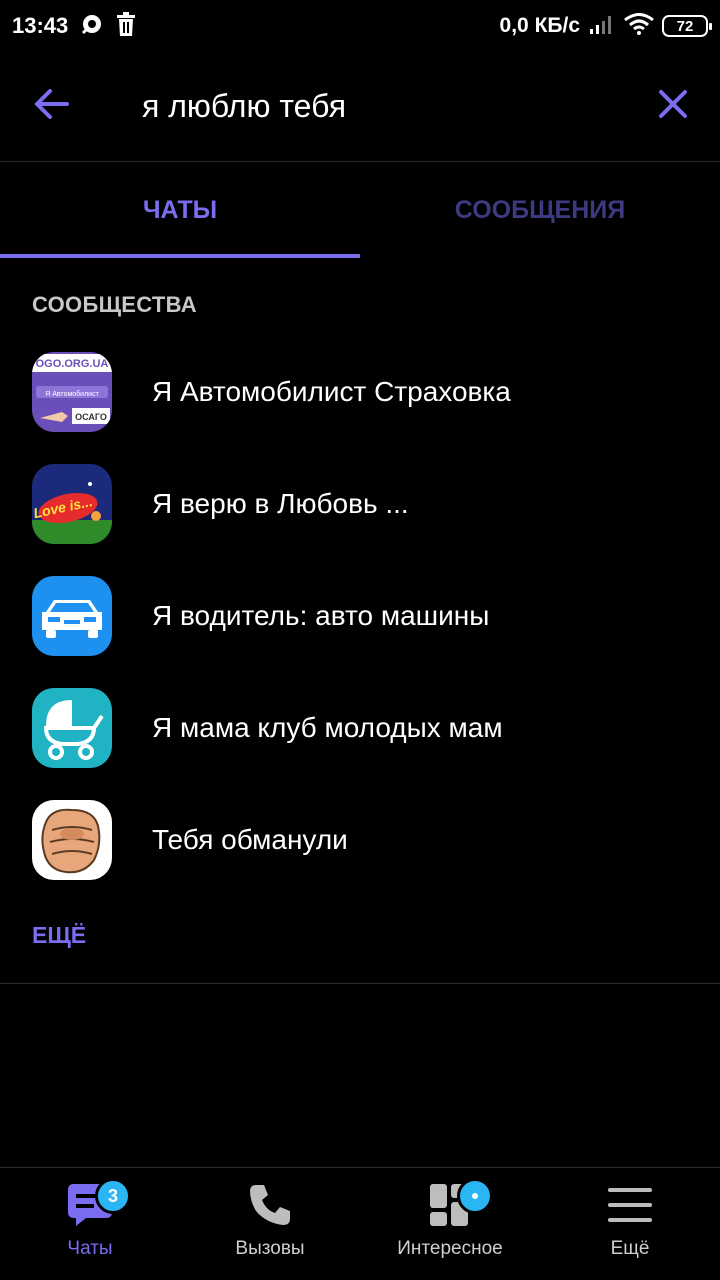 The width and height of the screenshot is (720, 1280). What do you see at coordinates (630, 1248) in the screenshot?
I see `nav-label: Ещё` at bounding box center [630, 1248].